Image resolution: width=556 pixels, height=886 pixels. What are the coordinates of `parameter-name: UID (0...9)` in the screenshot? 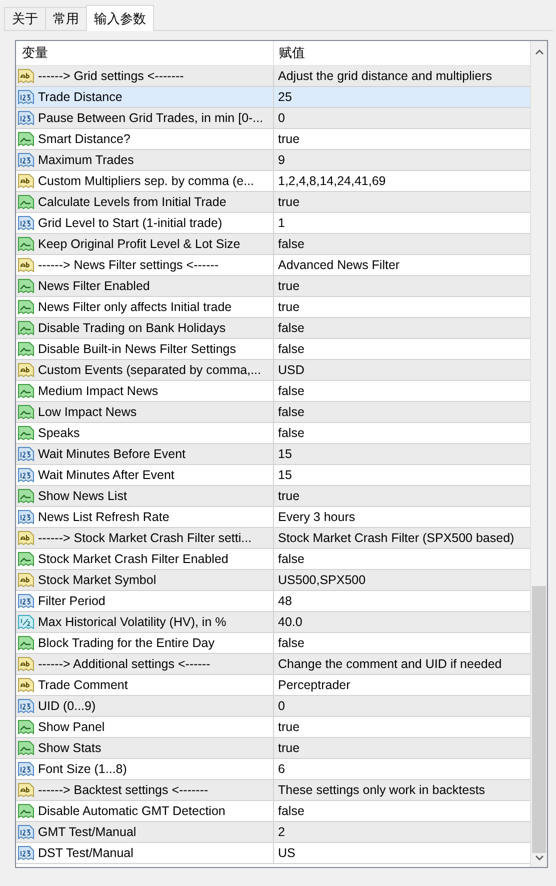 It's located at (67, 706).